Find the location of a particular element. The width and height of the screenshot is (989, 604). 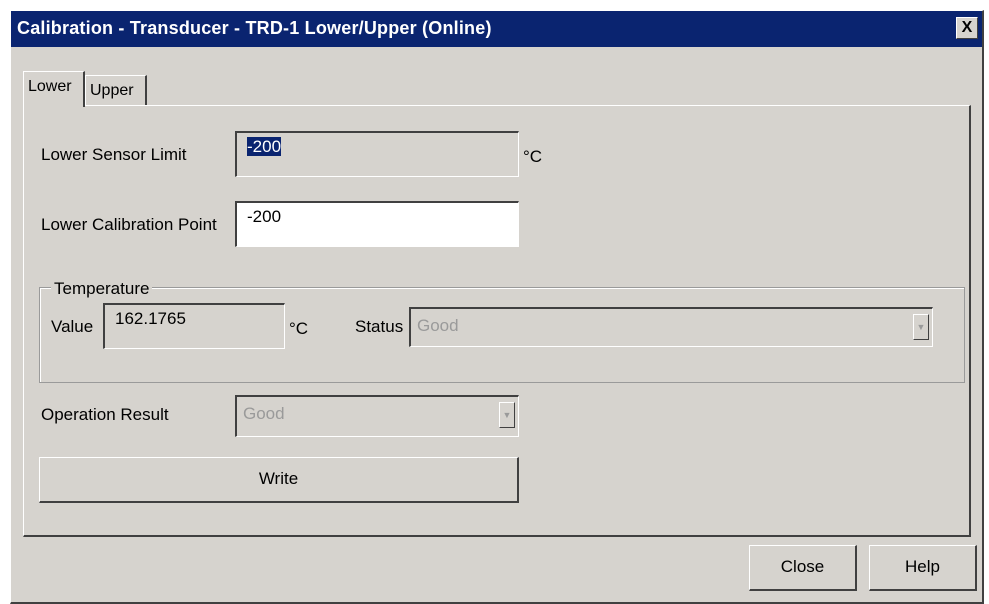

close-button: Close is located at coordinates (803, 568).